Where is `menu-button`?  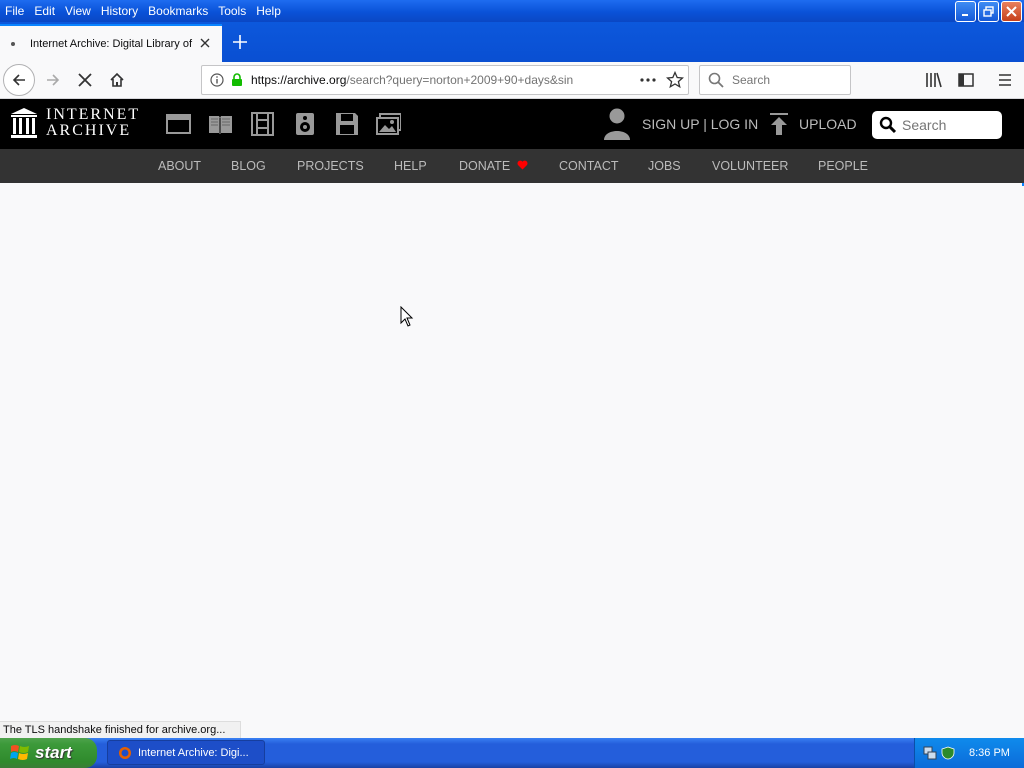 menu-button is located at coordinates (1005, 80).